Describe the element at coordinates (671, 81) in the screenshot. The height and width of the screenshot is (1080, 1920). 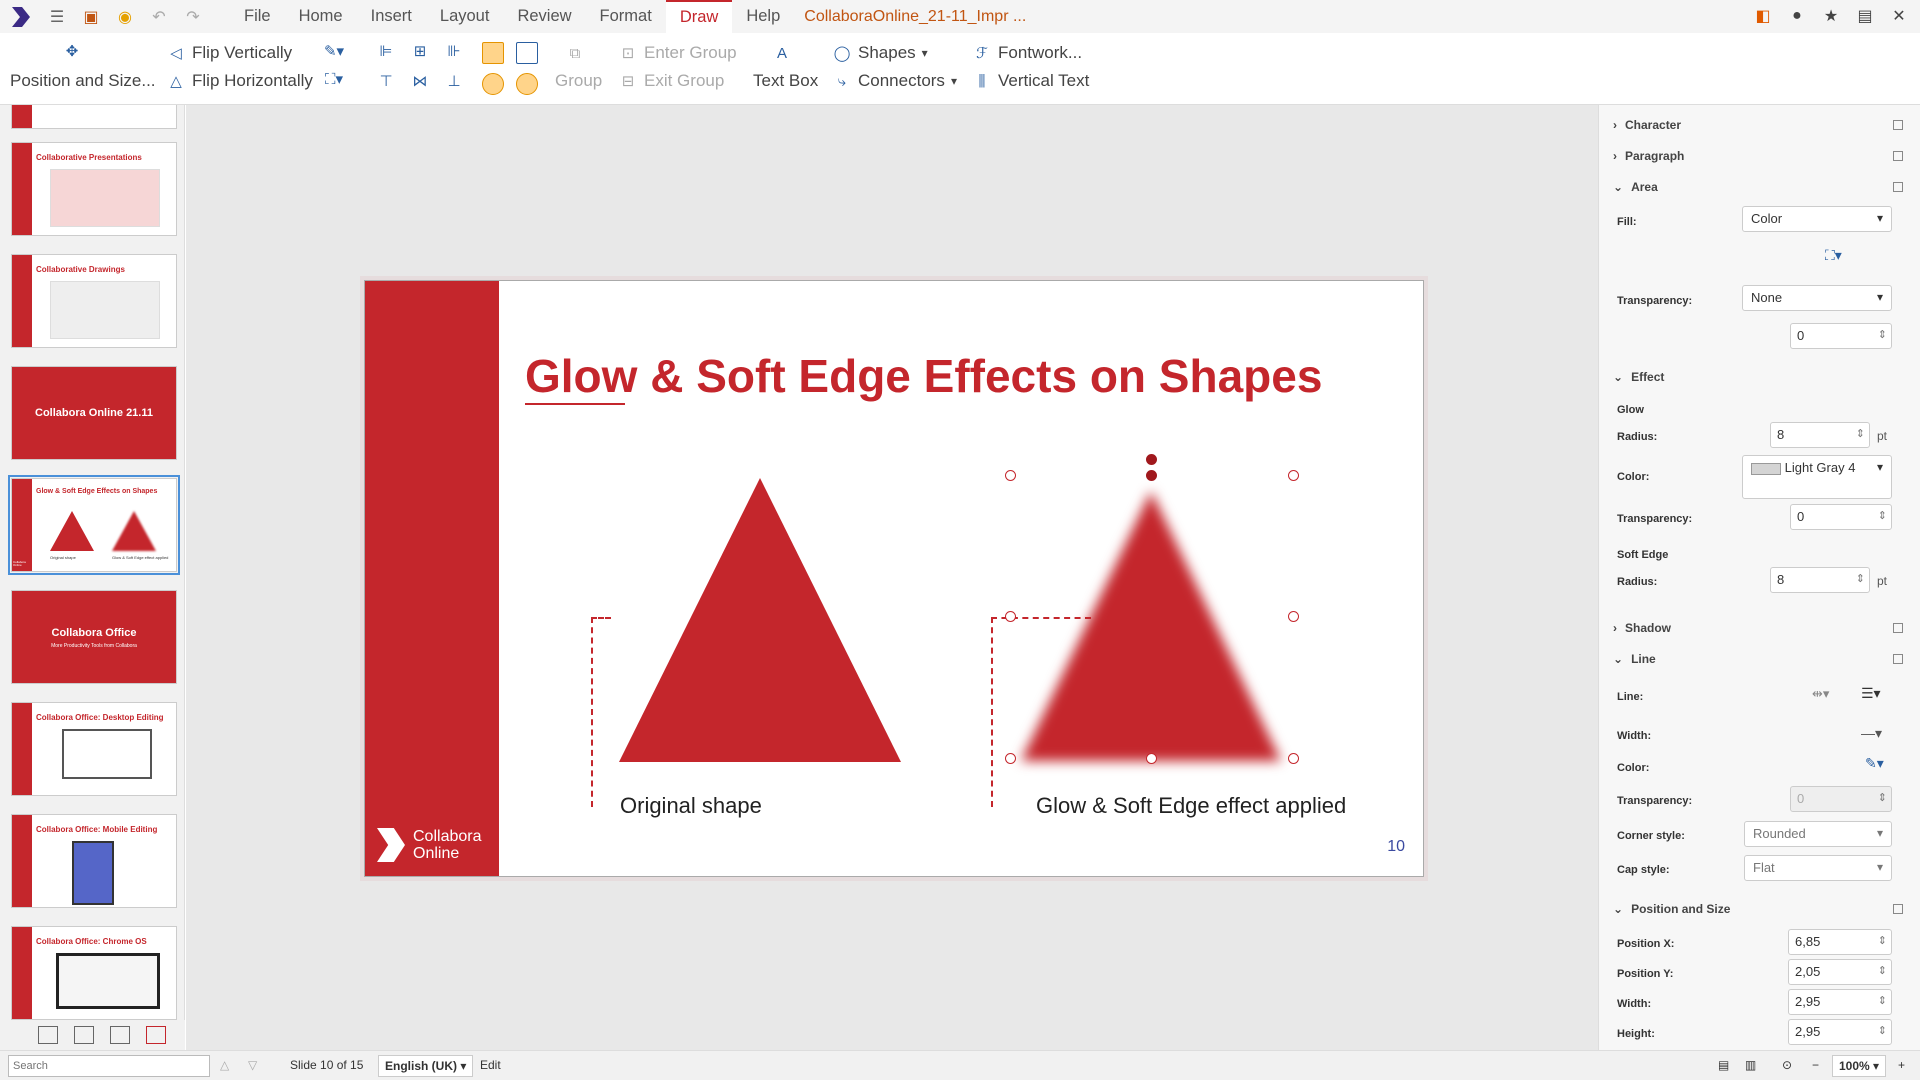
I see `exit-group-button: ⊟ Exit Group` at that location.